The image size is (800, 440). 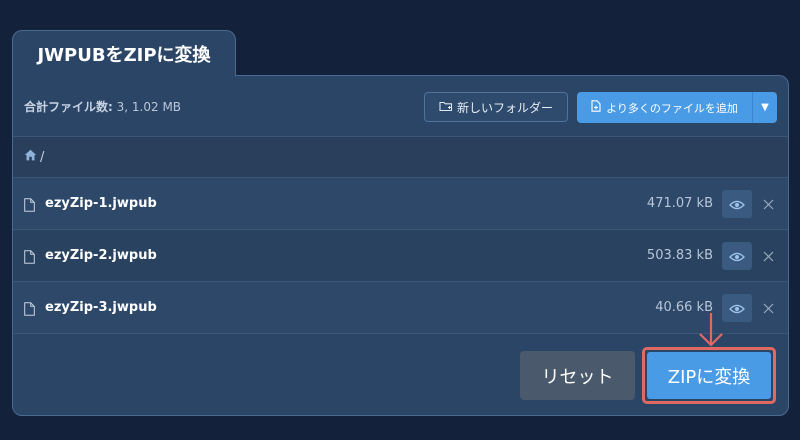 I want to click on convert-label: ZIPに変換, so click(x=709, y=377).